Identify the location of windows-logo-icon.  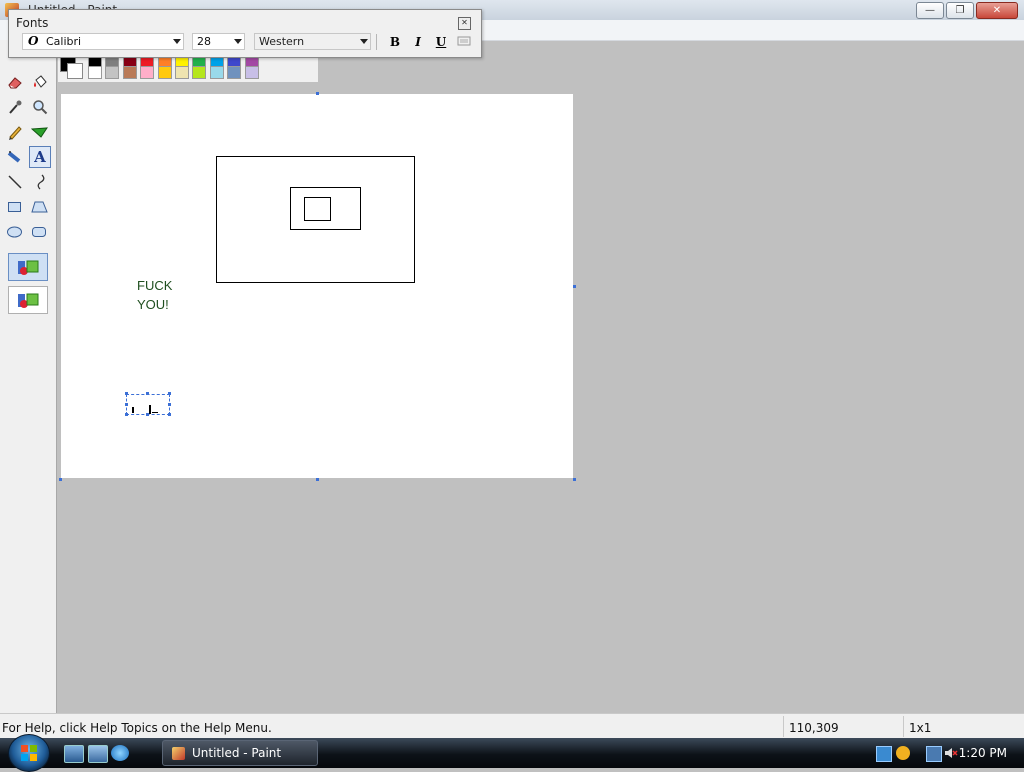
(29, 753).